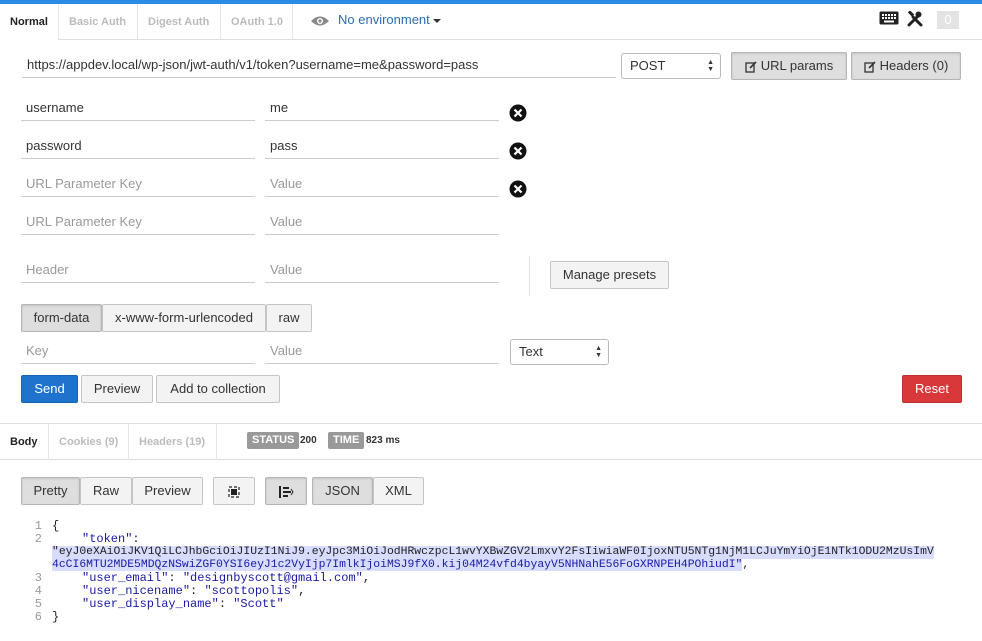 This screenshot has height=641, width=982. I want to click on body-value-input, so click(382, 351).